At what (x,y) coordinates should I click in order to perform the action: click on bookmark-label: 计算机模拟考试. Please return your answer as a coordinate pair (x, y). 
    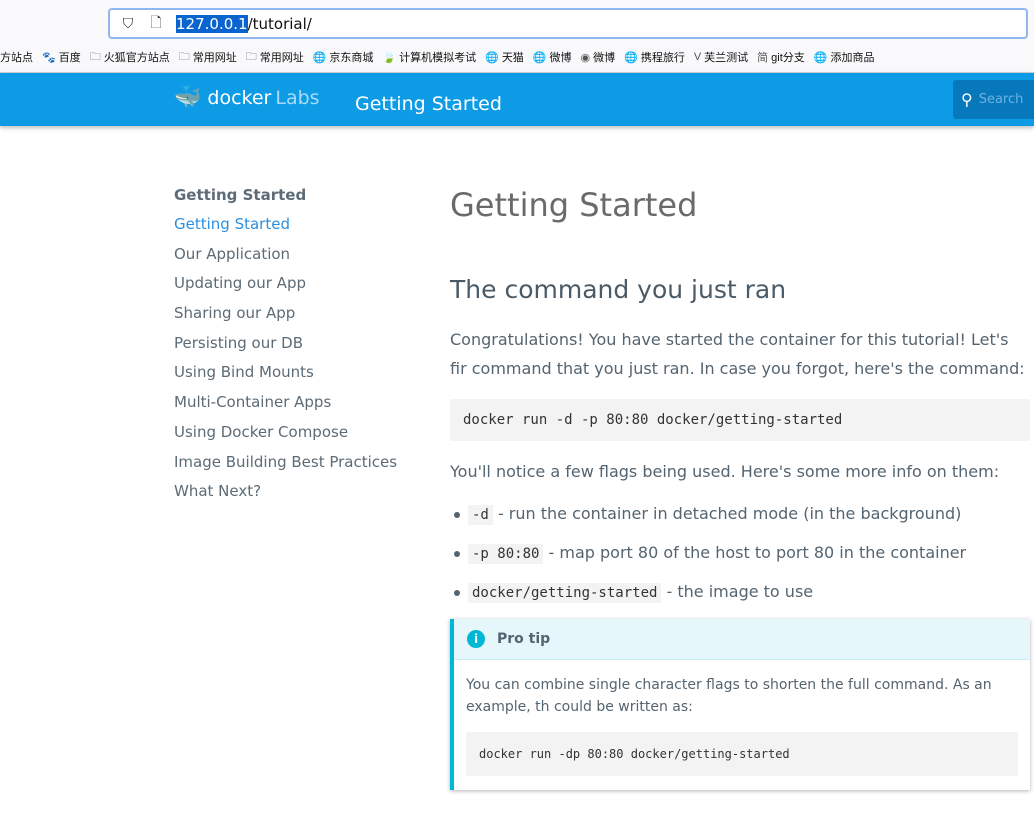
    Looking at the image, I should click on (438, 58).